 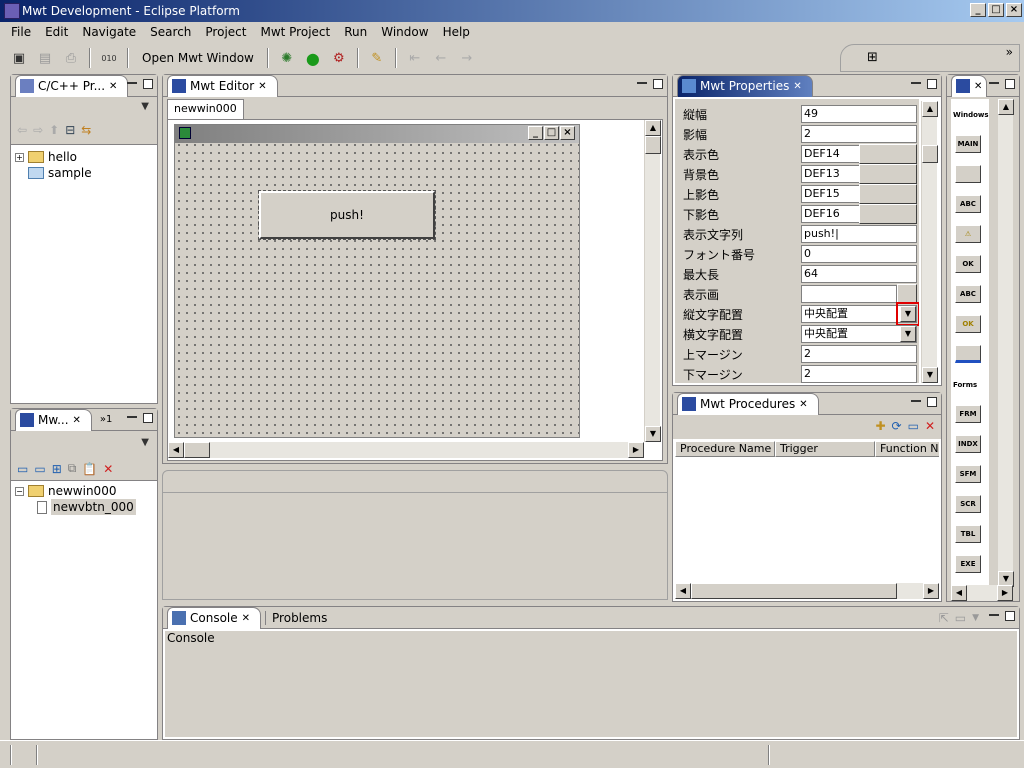 What do you see at coordinates (415, 58) in the screenshot?
I see `last-edit-icon: ⇤` at bounding box center [415, 58].